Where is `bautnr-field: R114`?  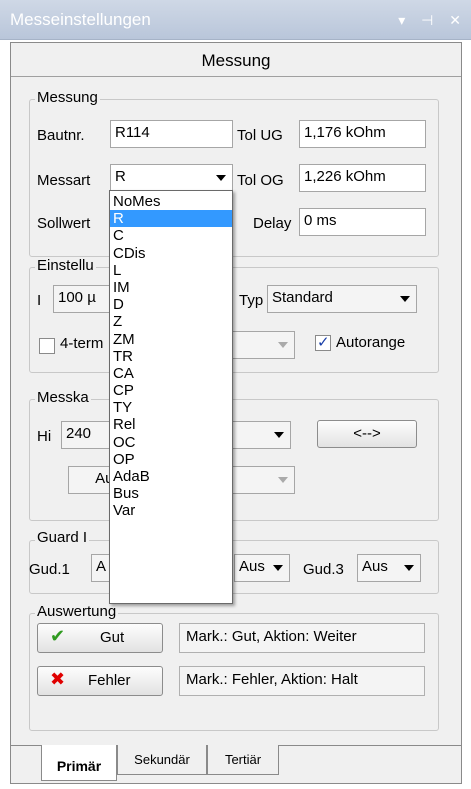
bautnr-field: R114 is located at coordinates (171, 134).